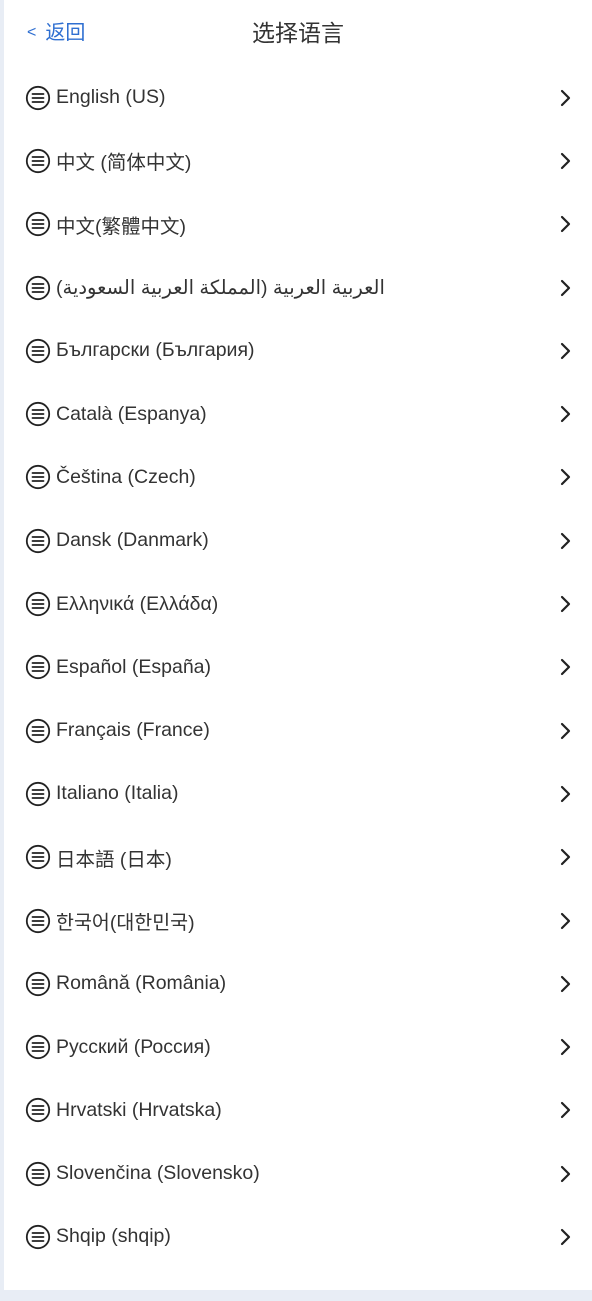 This screenshot has height=1301, width=592. I want to click on language-label: Hrvatski (Hrvatska), so click(139, 1109).